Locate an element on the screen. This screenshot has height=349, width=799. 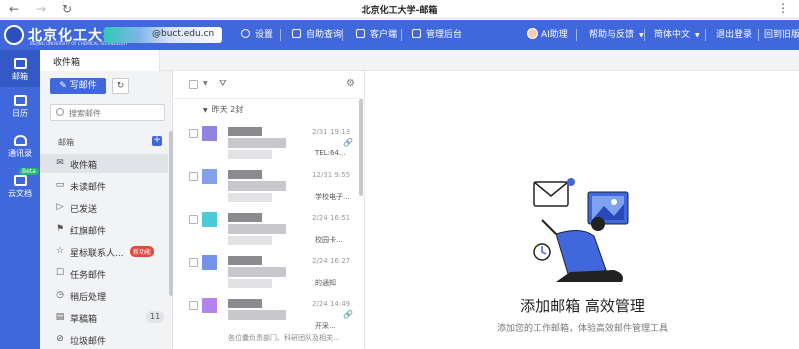
rail-mail: 邮箱 is located at coordinates (20, 68).